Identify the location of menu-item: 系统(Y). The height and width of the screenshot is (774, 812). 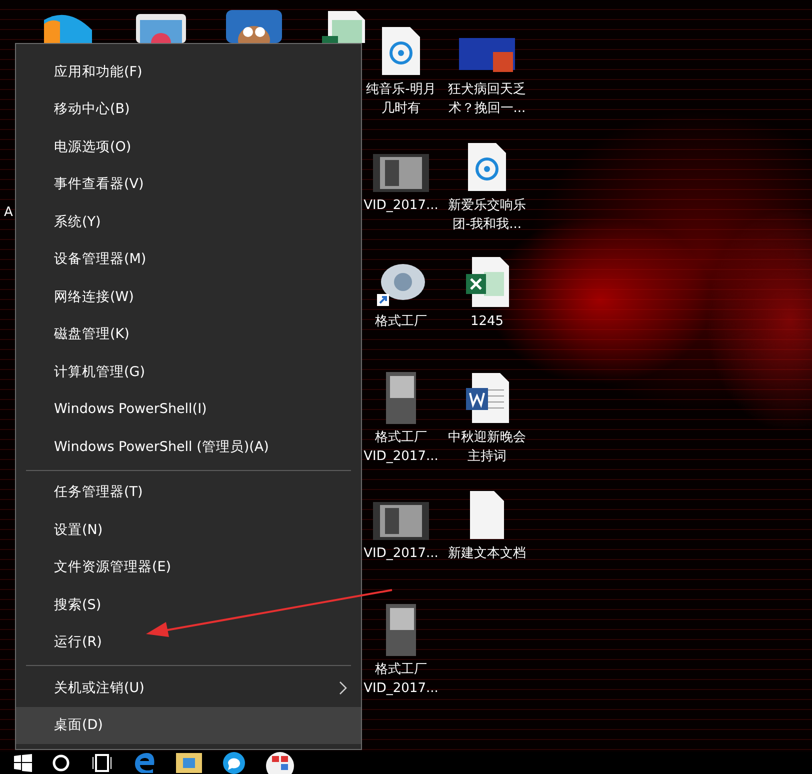
(188, 221).